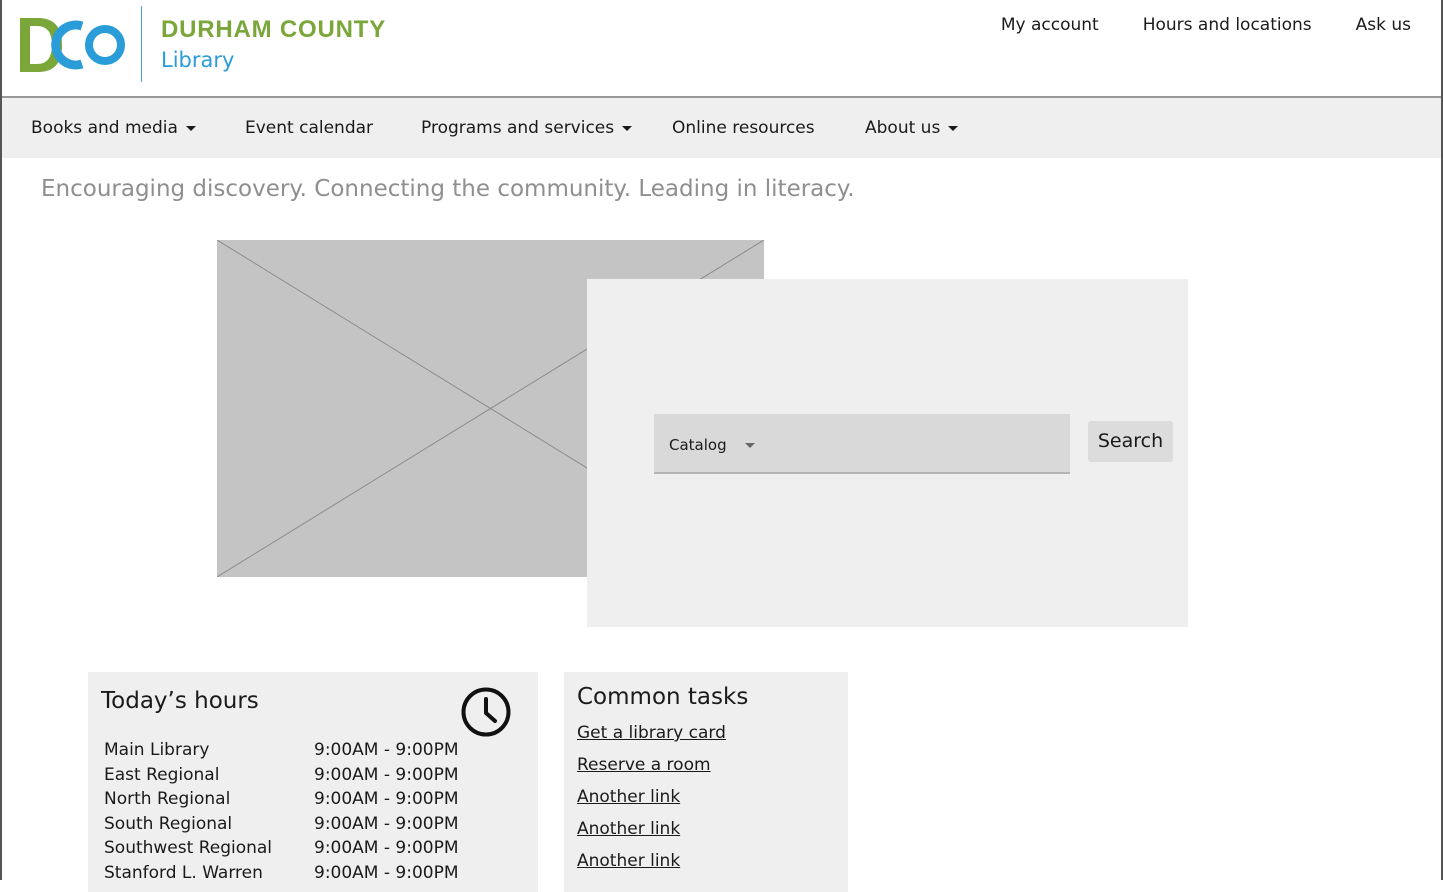  I want to click on hours-location: North Regional, so click(167, 799).